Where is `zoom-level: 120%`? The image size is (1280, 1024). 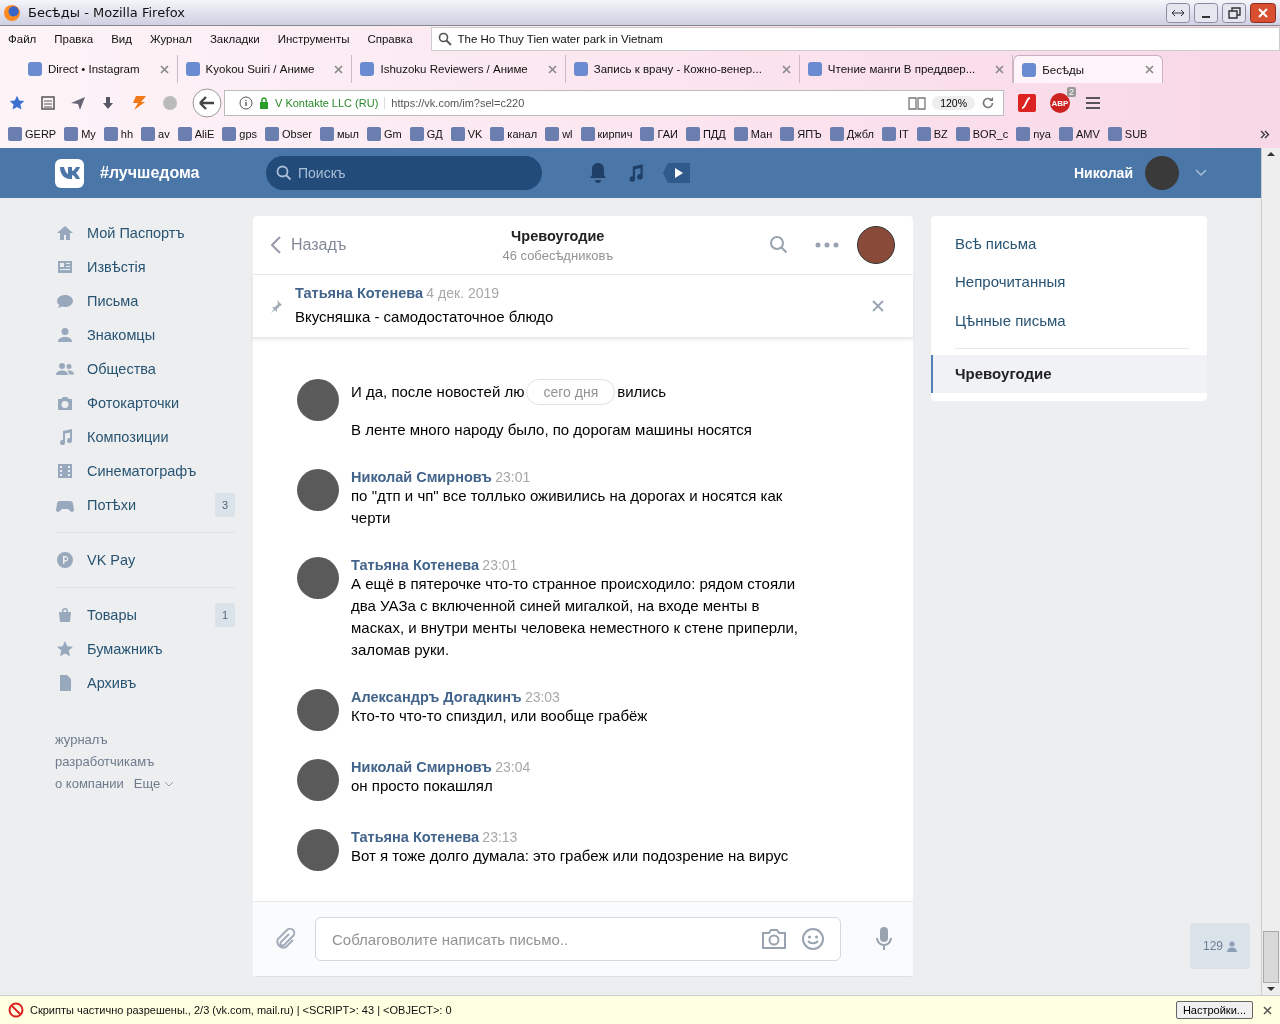 zoom-level: 120% is located at coordinates (953, 103).